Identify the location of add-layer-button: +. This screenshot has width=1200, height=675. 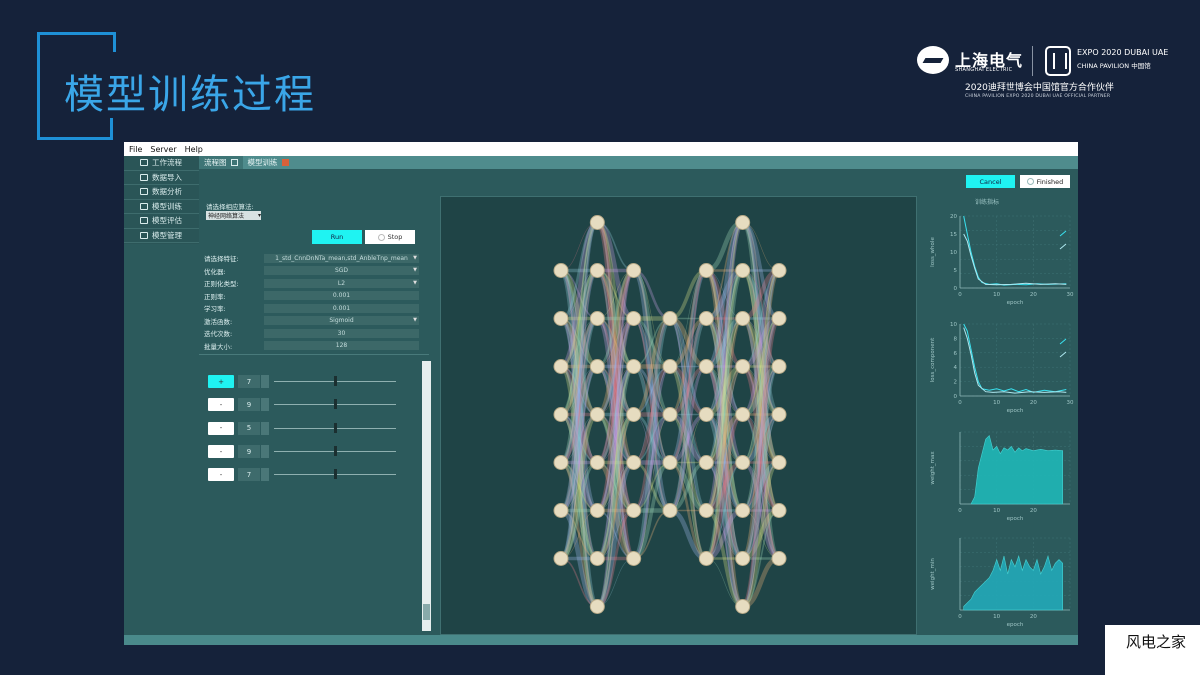
(221, 382).